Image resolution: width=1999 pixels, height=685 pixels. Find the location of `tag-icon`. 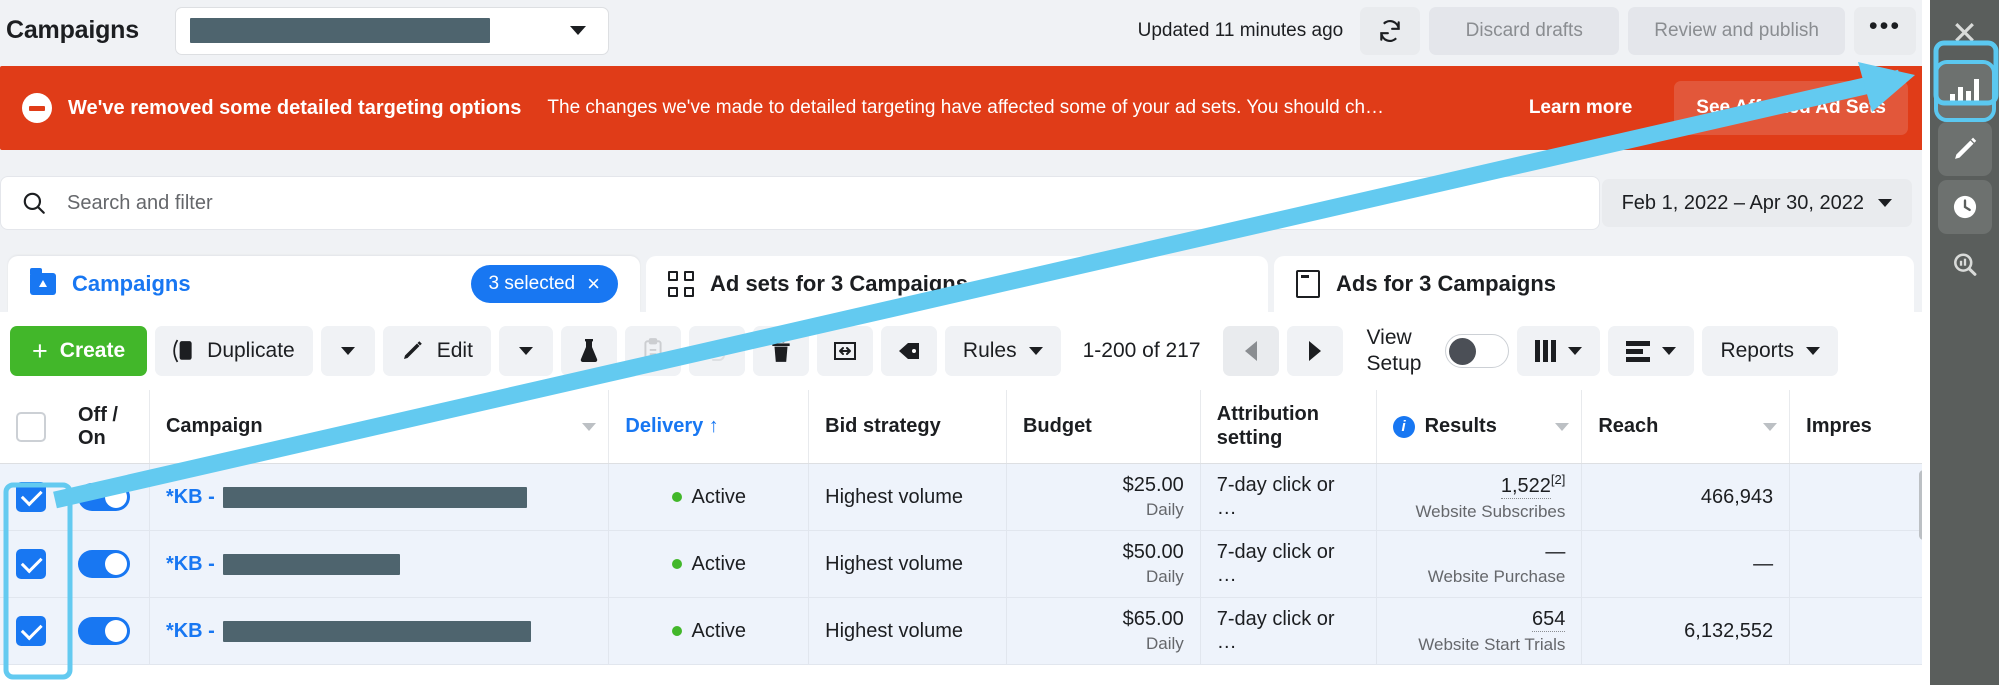

tag-icon is located at coordinates (908, 351).